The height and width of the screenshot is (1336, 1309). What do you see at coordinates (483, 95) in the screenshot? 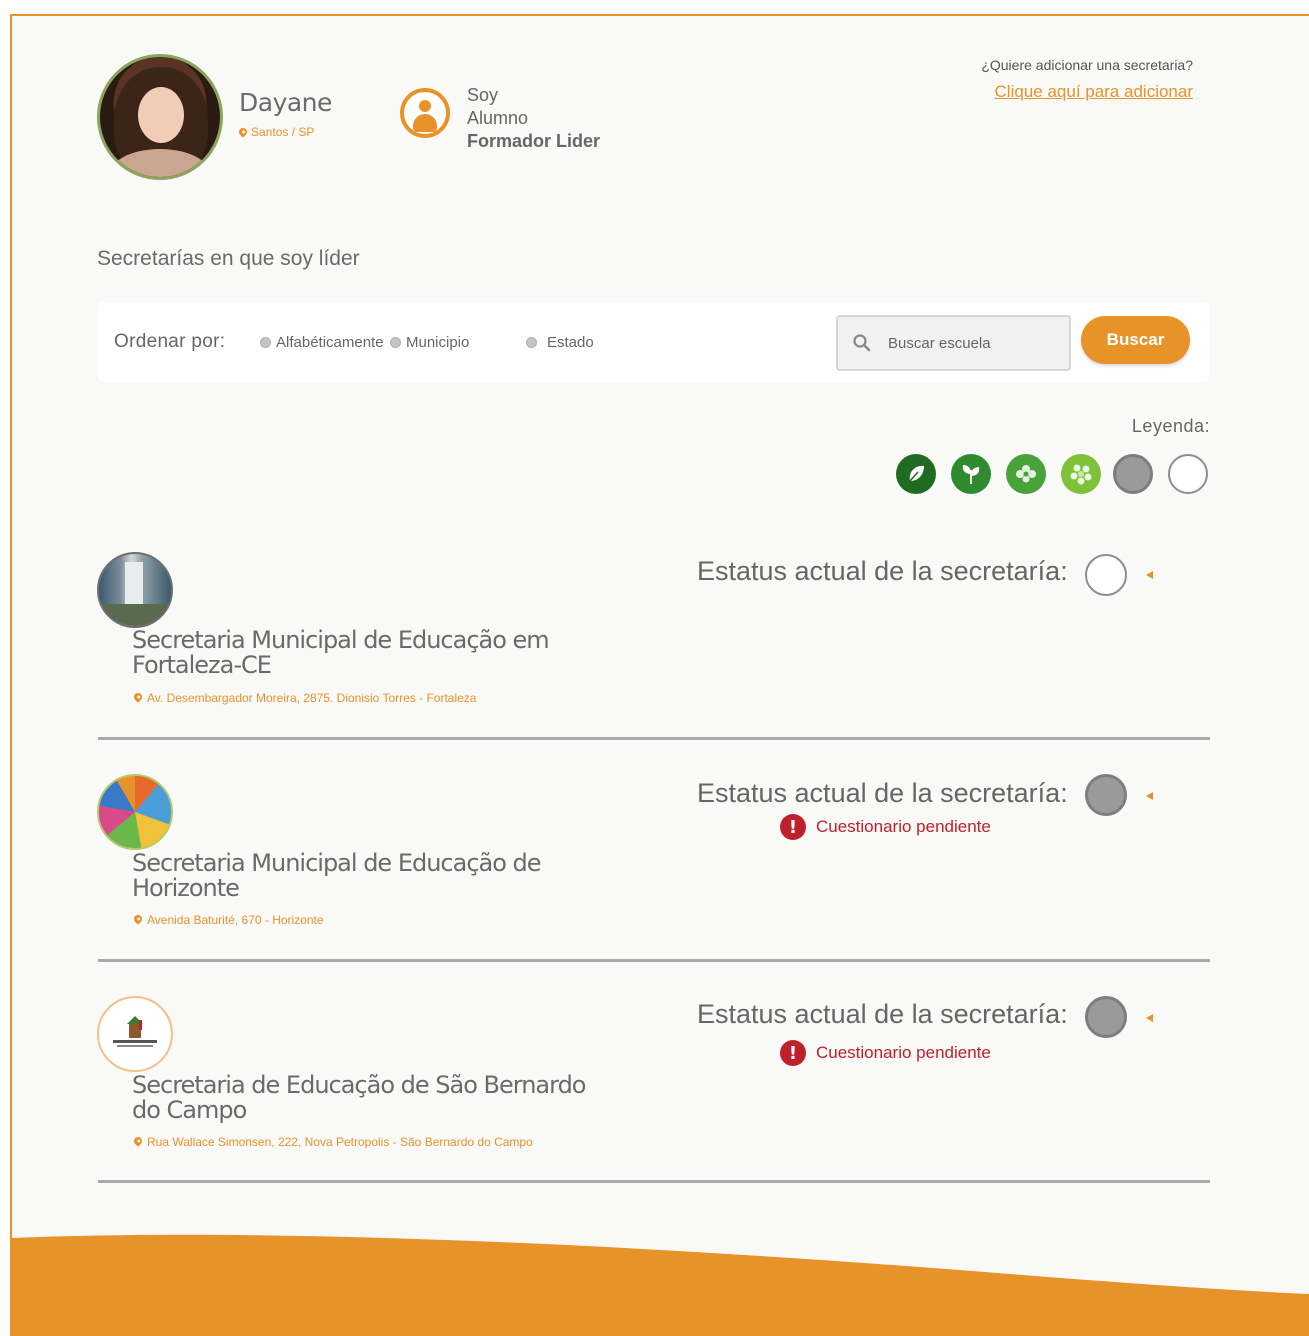
I see `role-line-1: Soy` at bounding box center [483, 95].